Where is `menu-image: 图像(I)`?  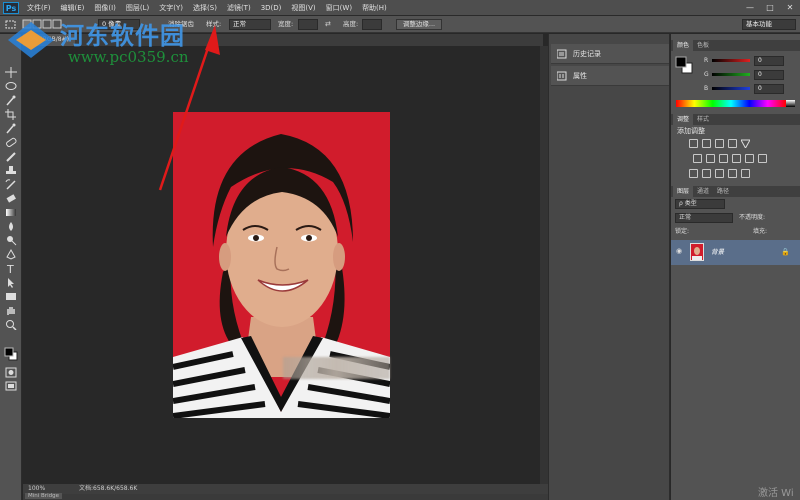
menu-image: 图像(I) is located at coordinates (105, 8).